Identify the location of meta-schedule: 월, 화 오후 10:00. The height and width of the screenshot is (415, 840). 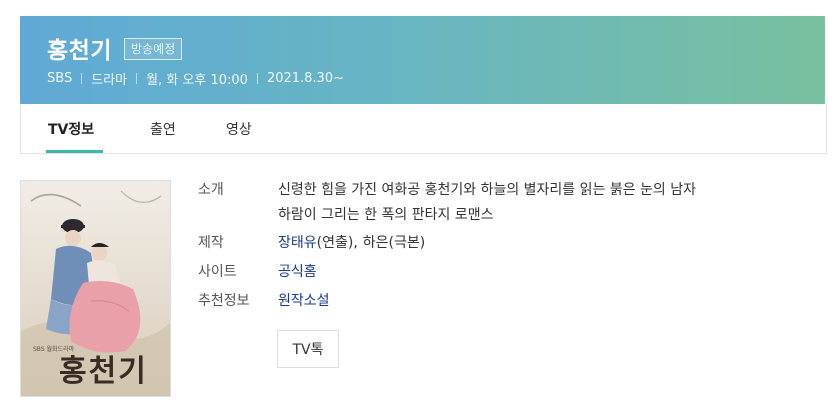
(197, 80).